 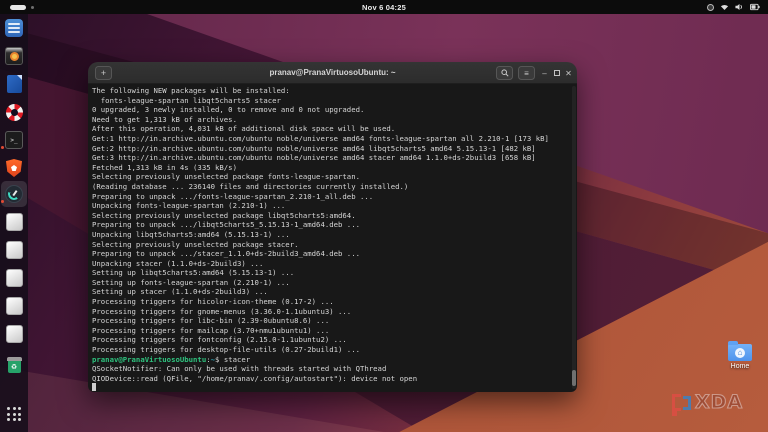 I want to click on screencast-icon, so click(x=710, y=7).